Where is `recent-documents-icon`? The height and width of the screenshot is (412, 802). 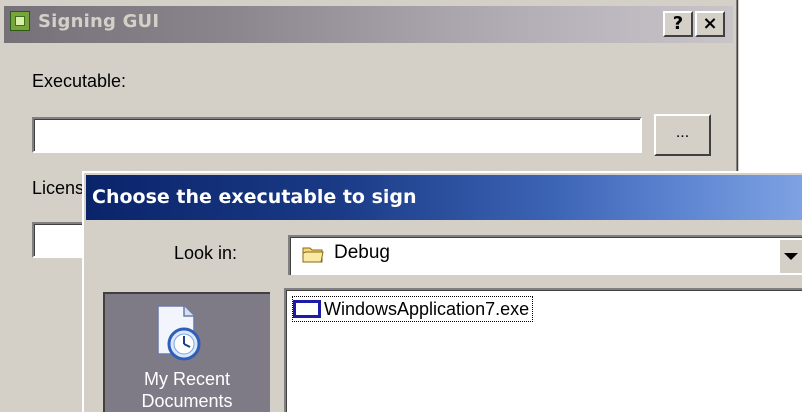
recent-documents-icon is located at coordinates (180, 333).